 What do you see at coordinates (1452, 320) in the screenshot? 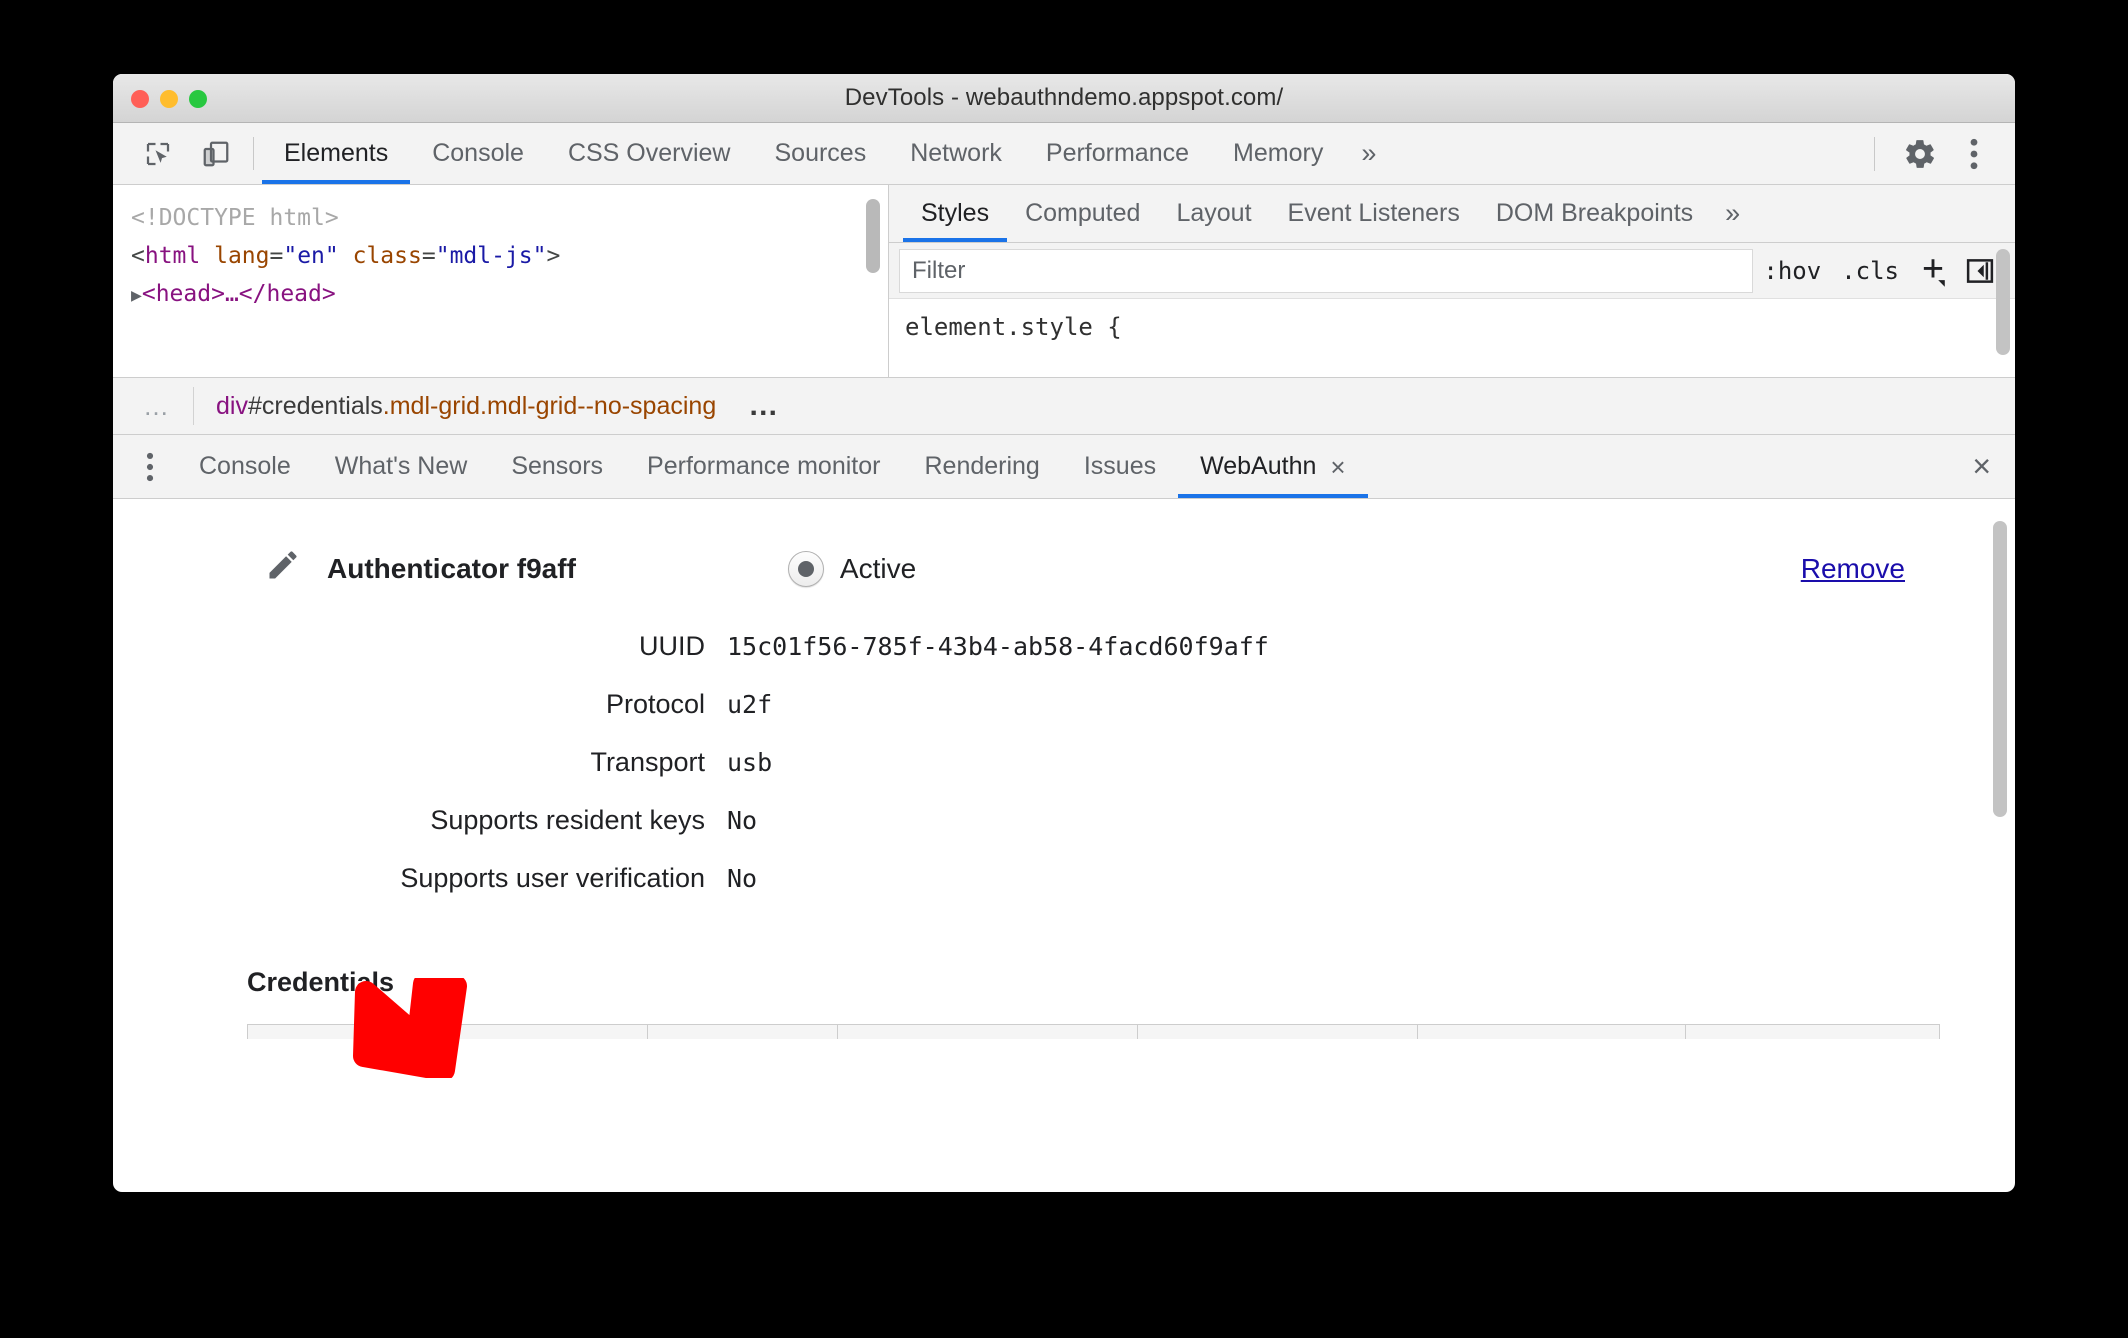
I see `element-style-rule: element.style {` at bounding box center [1452, 320].